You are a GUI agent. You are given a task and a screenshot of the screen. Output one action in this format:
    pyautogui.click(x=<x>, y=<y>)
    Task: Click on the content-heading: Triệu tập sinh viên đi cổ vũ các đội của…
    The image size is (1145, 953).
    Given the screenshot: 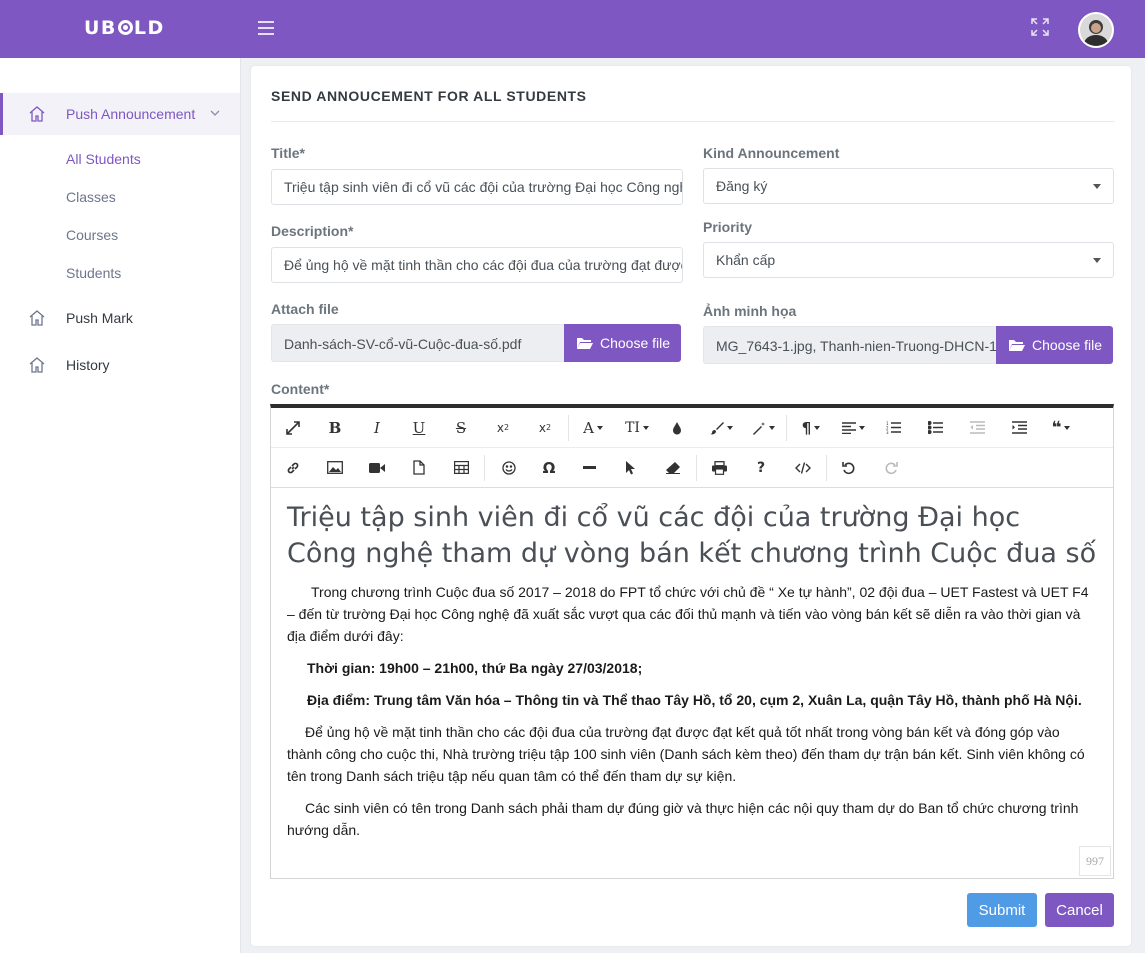 What is the action you would take?
    pyautogui.click(x=692, y=535)
    